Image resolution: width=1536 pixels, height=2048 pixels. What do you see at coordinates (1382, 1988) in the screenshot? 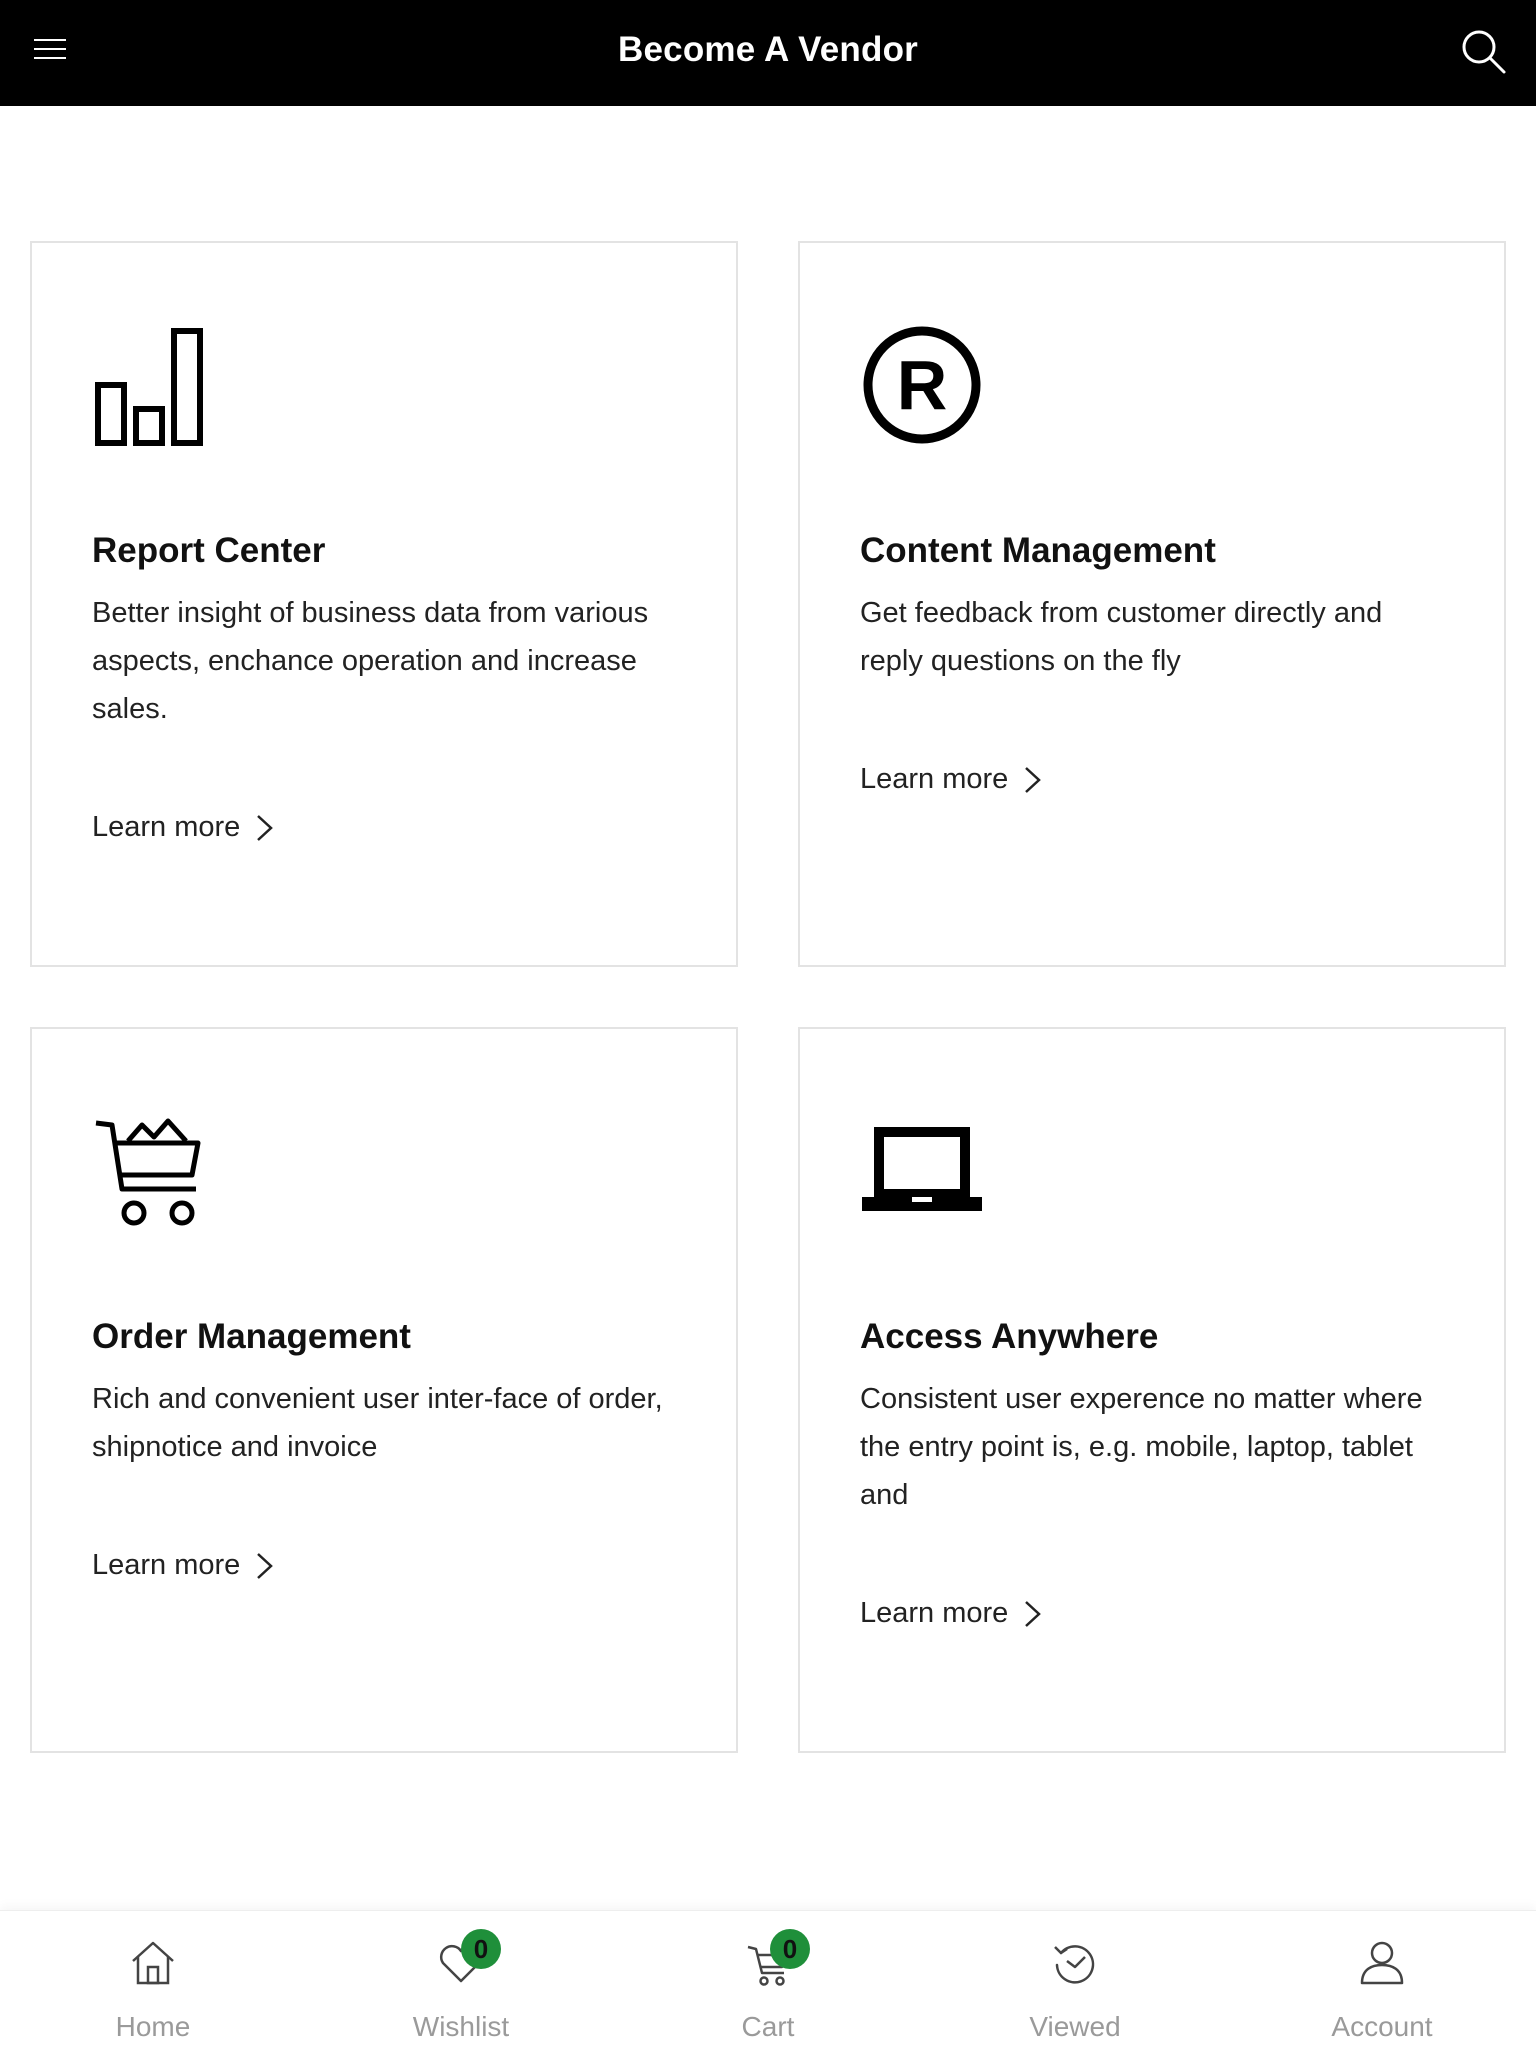
I see `nav-account: Account` at bounding box center [1382, 1988].